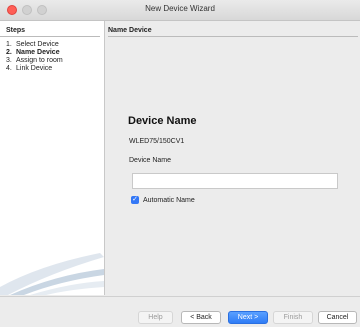  I want to click on content-header: Name Device, so click(130, 30).